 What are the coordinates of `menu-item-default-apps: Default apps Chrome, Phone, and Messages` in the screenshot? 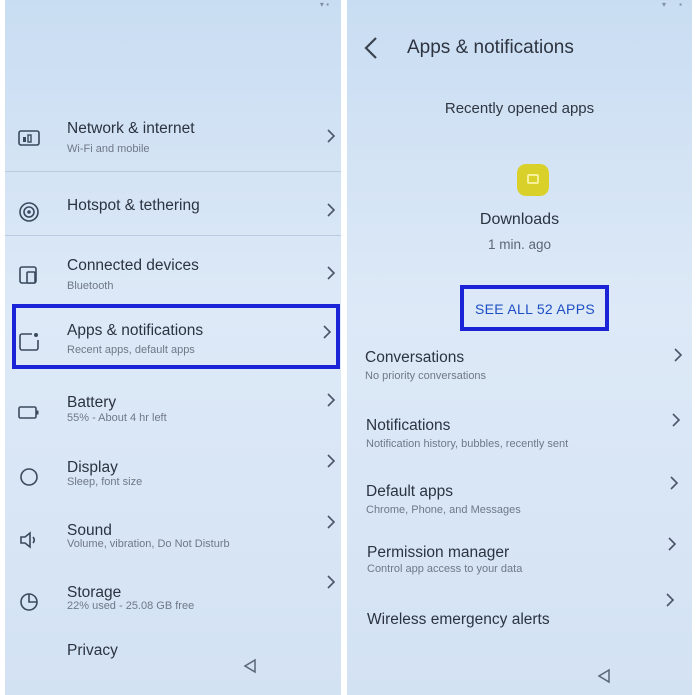 It's located at (519, 506).